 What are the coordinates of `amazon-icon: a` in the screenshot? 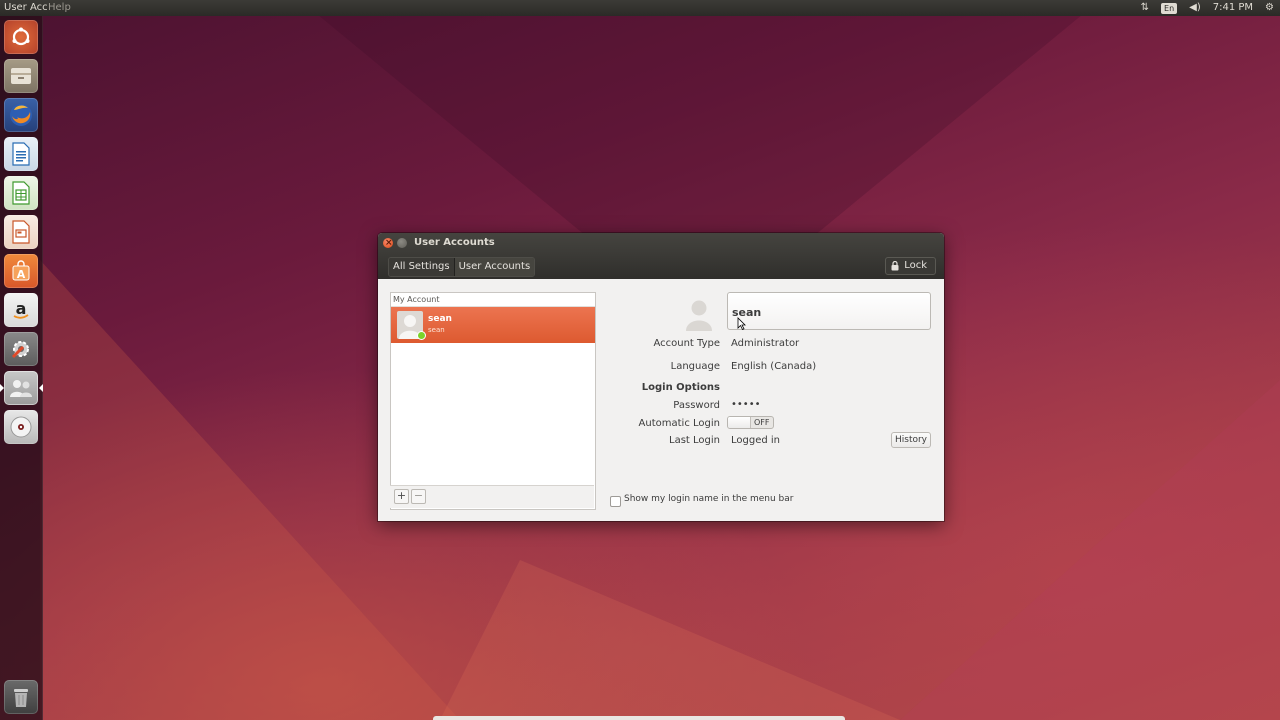 It's located at (21, 310).